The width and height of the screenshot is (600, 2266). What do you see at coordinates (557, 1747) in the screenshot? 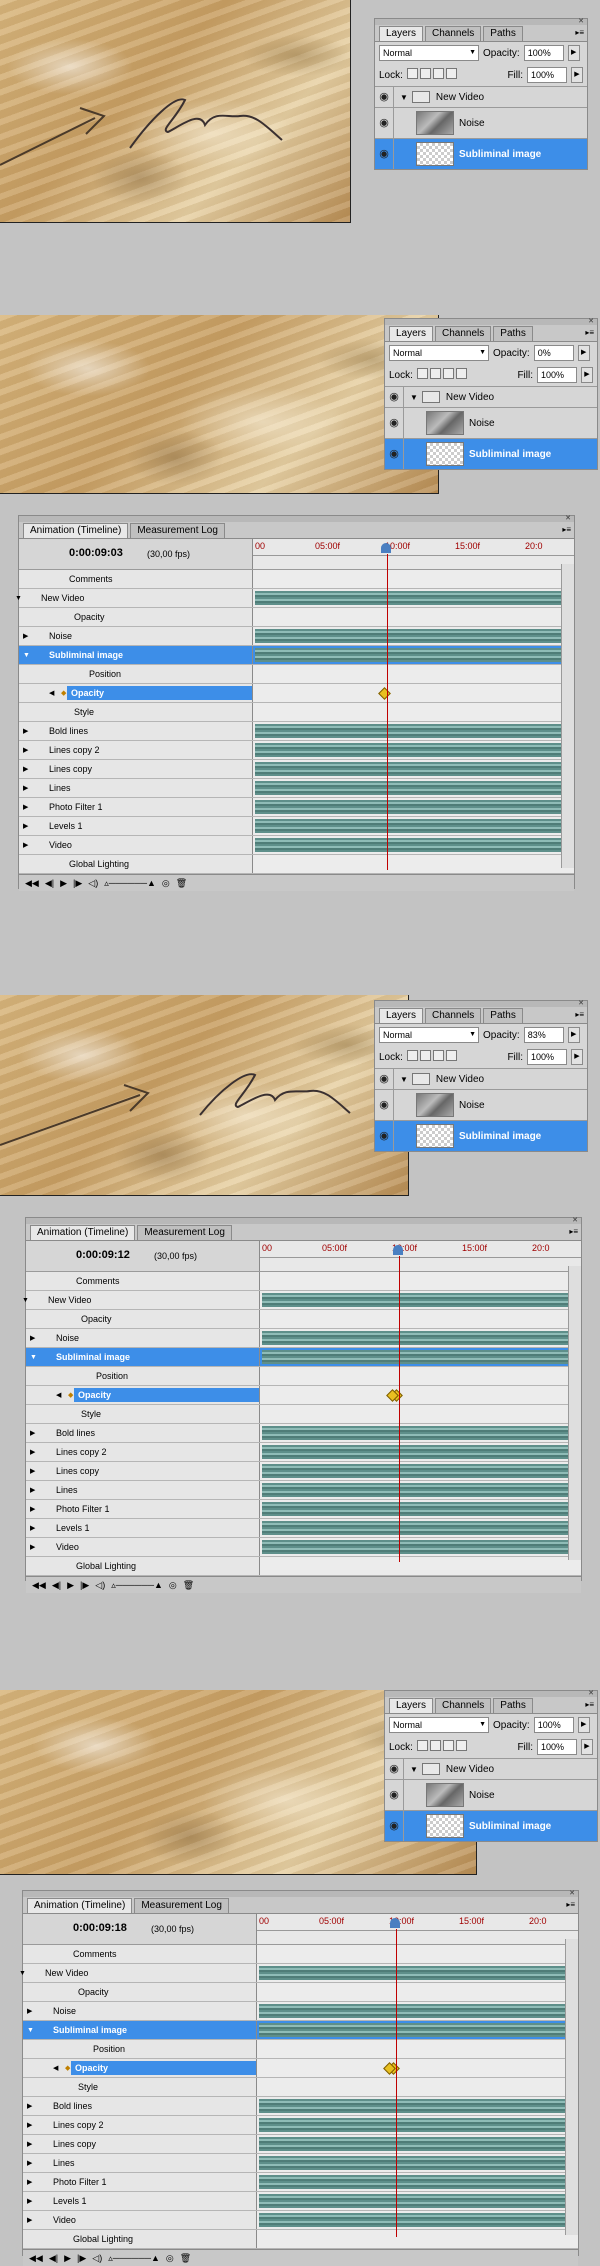
I see `fill-field: 100%` at bounding box center [557, 1747].